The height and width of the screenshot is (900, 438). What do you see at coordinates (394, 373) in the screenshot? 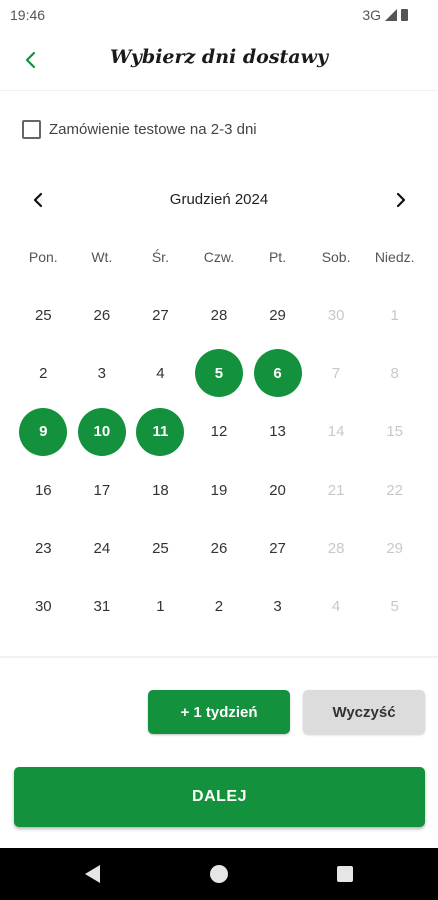
I see `calendar-day-disabled: 8` at bounding box center [394, 373].